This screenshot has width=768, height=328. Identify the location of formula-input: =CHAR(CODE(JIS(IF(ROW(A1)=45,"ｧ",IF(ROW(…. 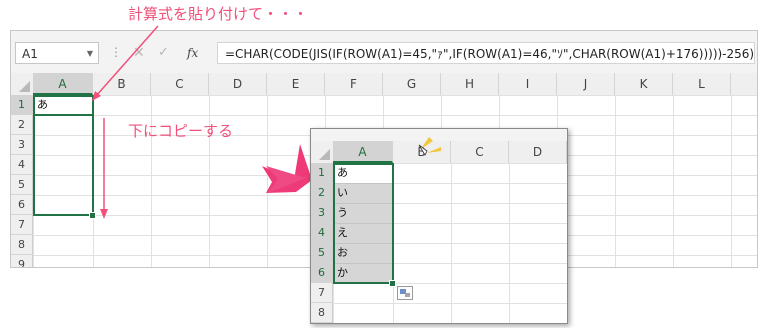
(486, 53).